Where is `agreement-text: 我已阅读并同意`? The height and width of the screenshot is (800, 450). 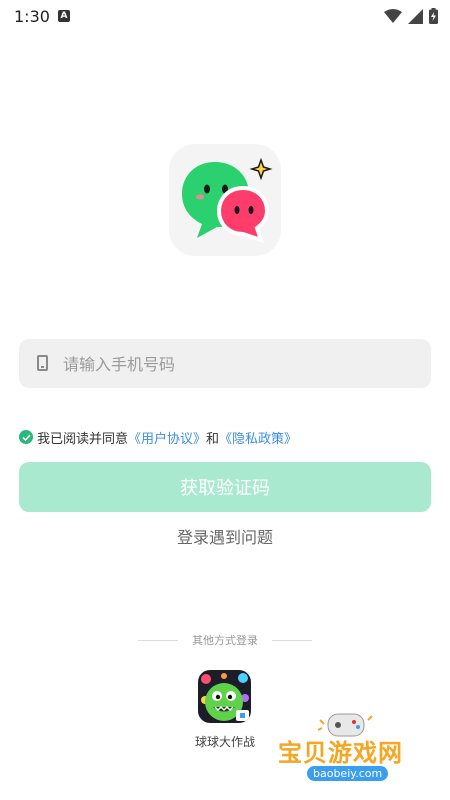
agreement-text: 我已阅读并同意 is located at coordinates (83, 439).